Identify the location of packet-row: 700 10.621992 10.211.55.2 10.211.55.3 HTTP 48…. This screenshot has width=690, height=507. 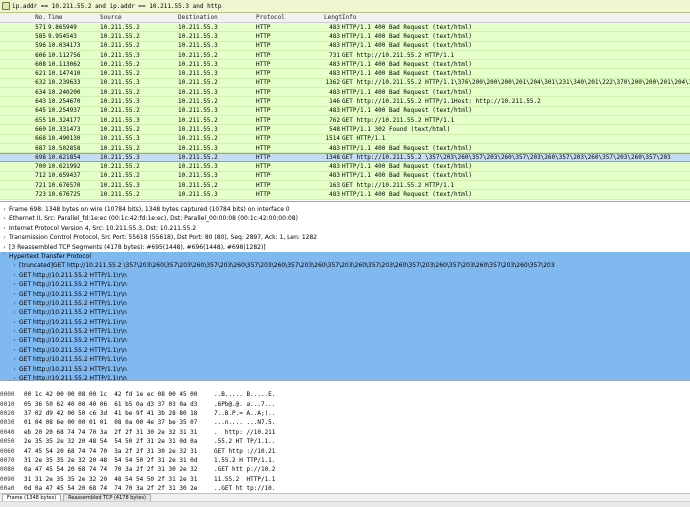
(345, 167).